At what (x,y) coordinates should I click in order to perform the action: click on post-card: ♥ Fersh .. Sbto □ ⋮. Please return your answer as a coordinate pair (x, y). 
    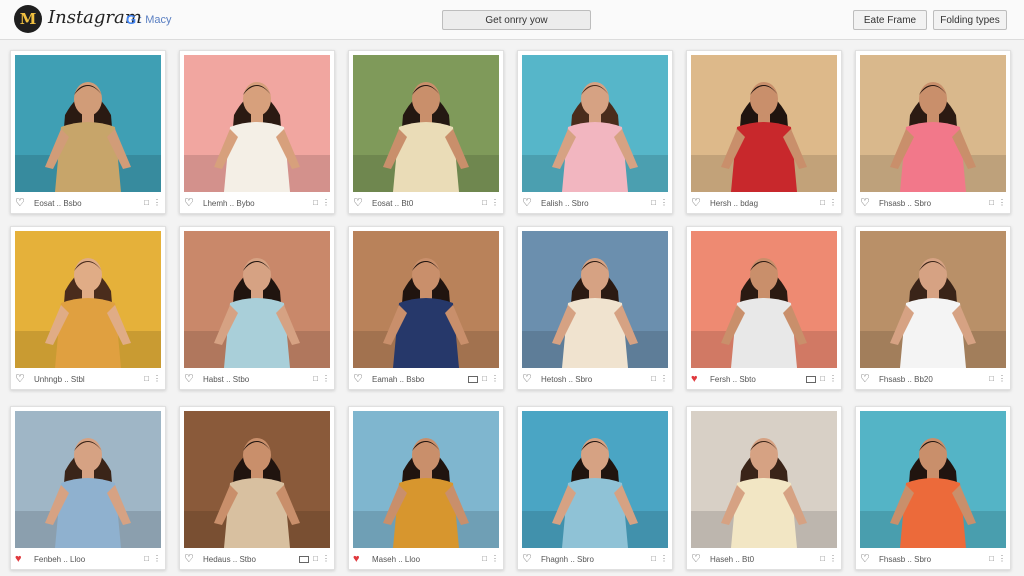
    Looking at the image, I should click on (764, 308).